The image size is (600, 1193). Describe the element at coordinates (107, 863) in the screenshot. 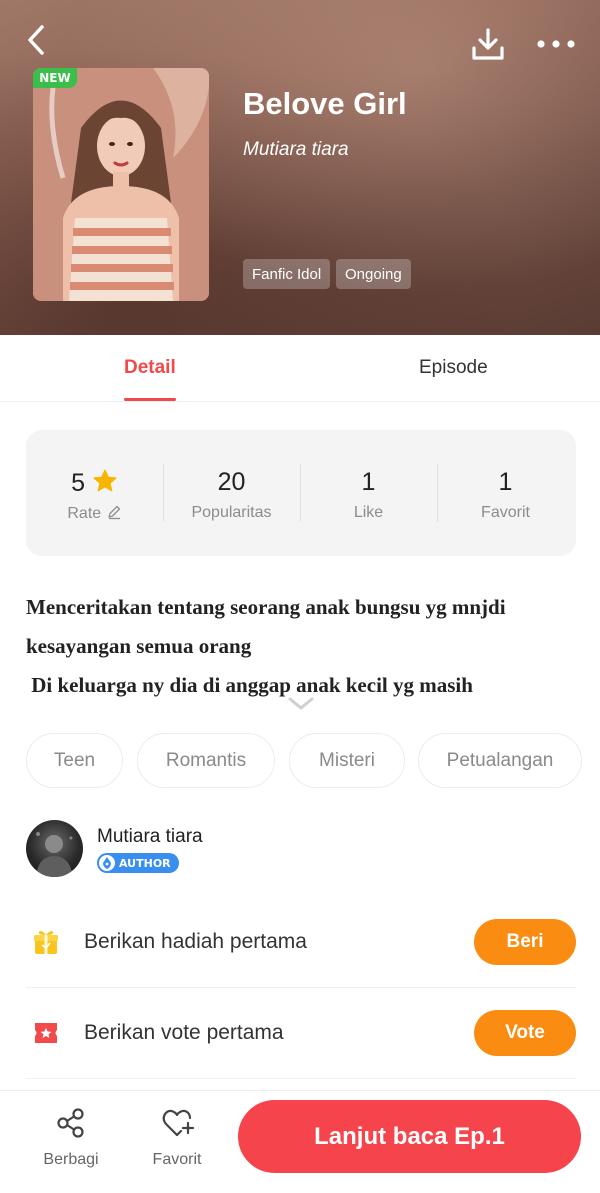

I see `pen-nib-icon` at that location.